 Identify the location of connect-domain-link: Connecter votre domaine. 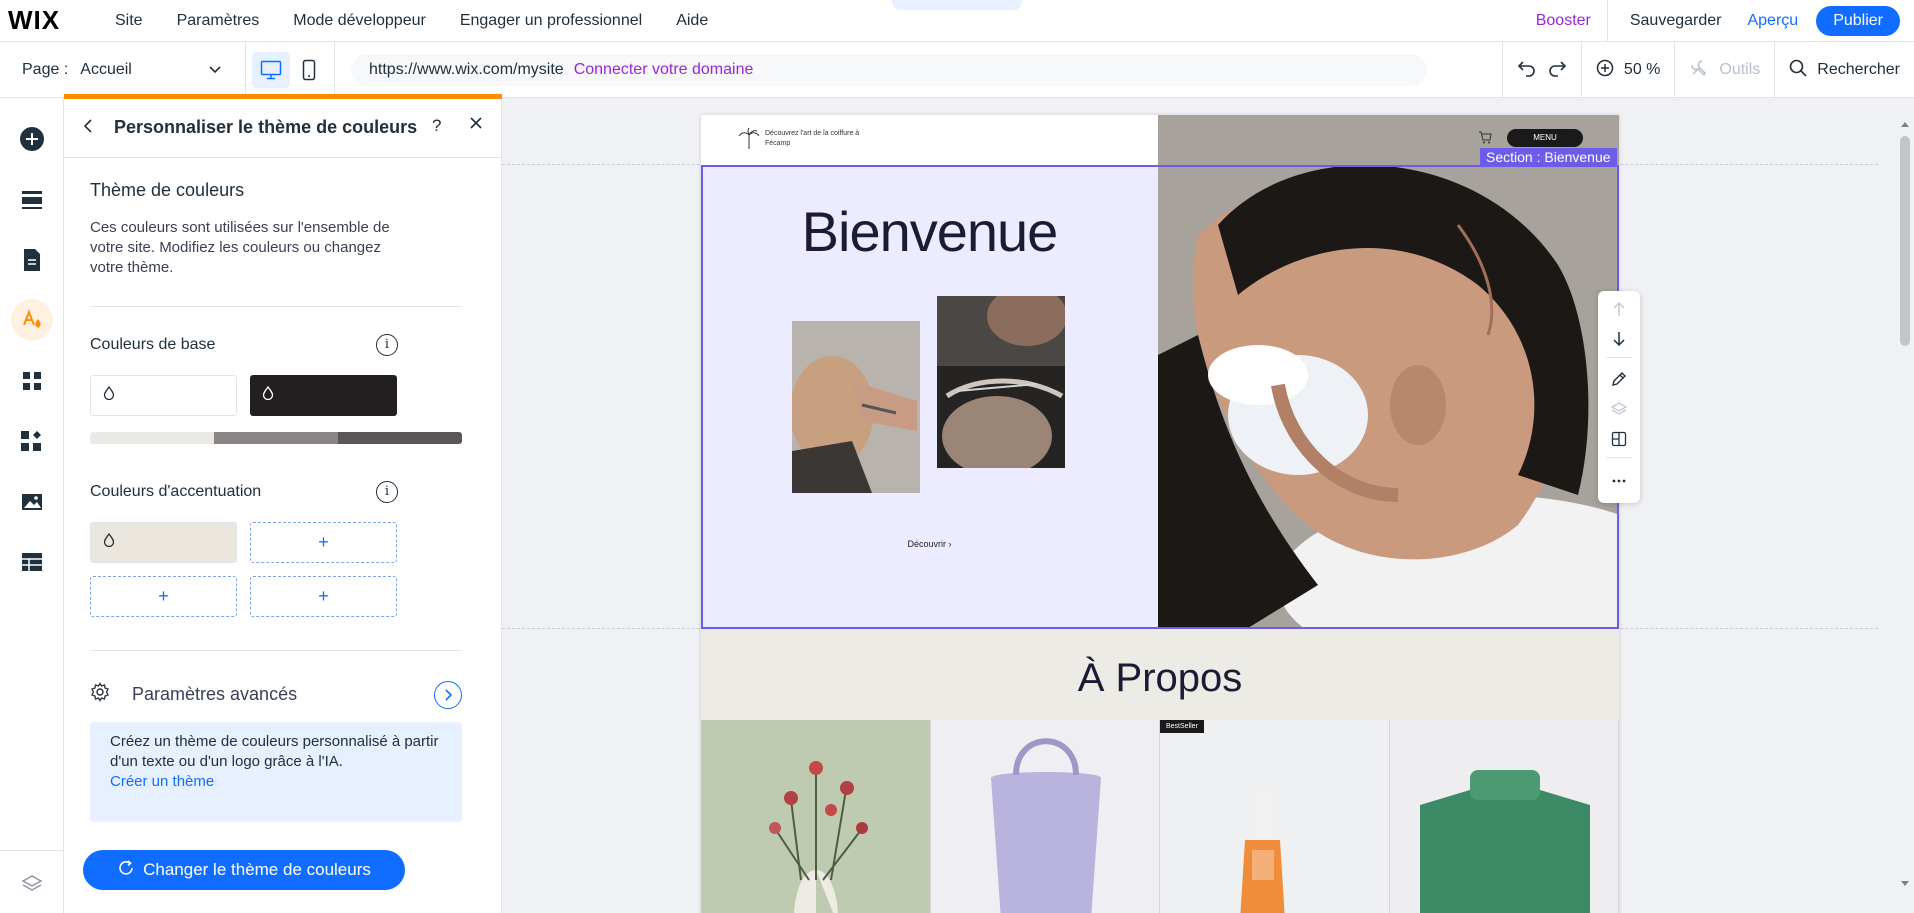
(664, 70).